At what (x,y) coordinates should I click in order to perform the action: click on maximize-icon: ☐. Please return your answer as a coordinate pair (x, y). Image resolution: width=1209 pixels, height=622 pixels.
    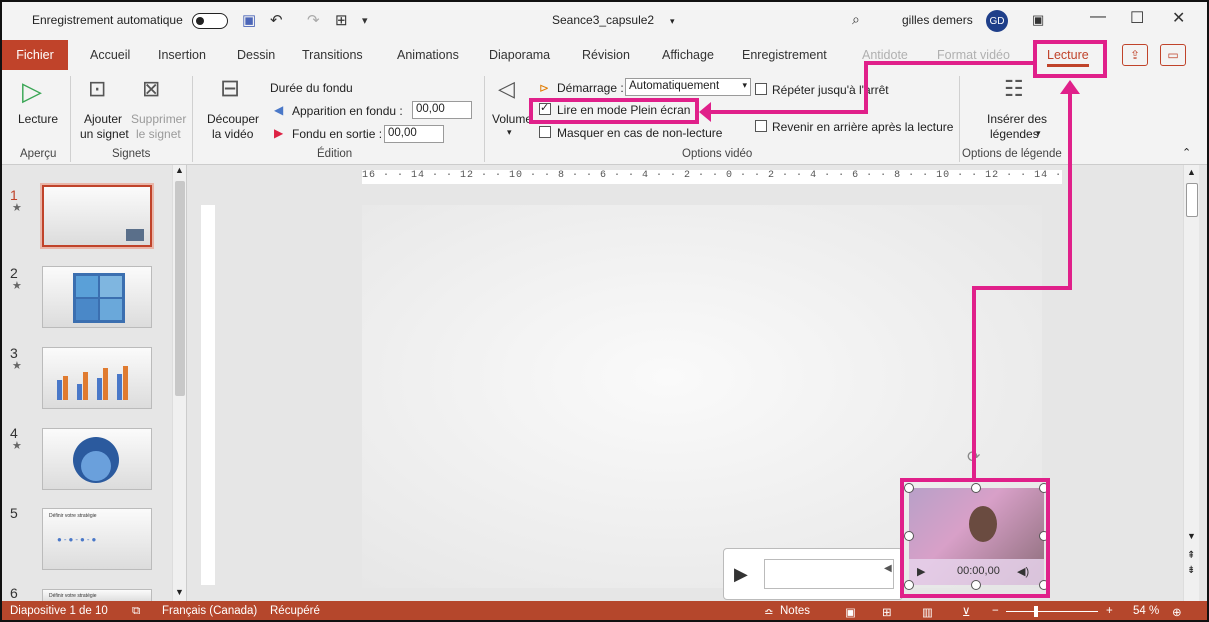
    Looking at the image, I should click on (1137, 18).